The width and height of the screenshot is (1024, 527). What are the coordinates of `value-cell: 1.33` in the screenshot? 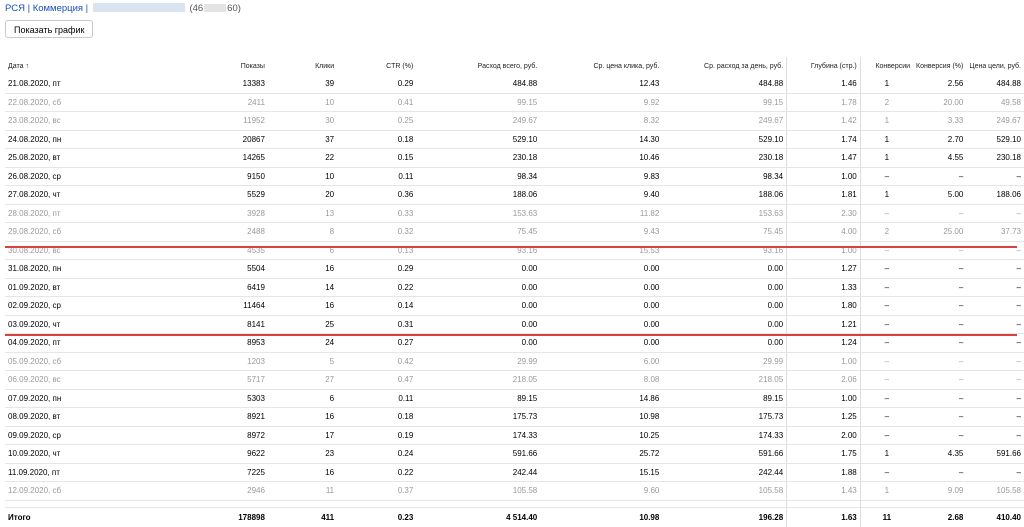 It's located at (823, 287).